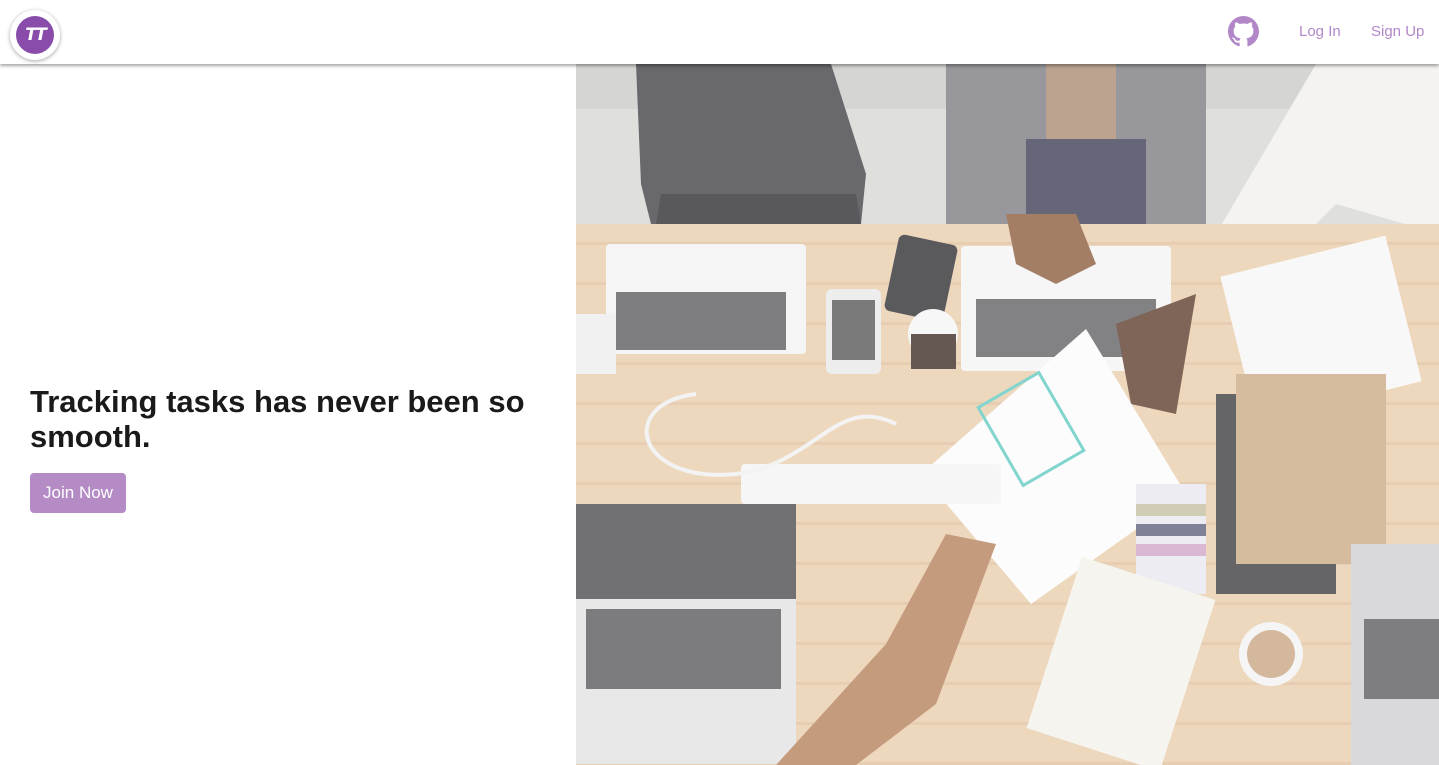 The height and width of the screenshot is (765, 1439). I want to click on hero-headline: Tracking tasks has never been so smooth., so click(277, 419).